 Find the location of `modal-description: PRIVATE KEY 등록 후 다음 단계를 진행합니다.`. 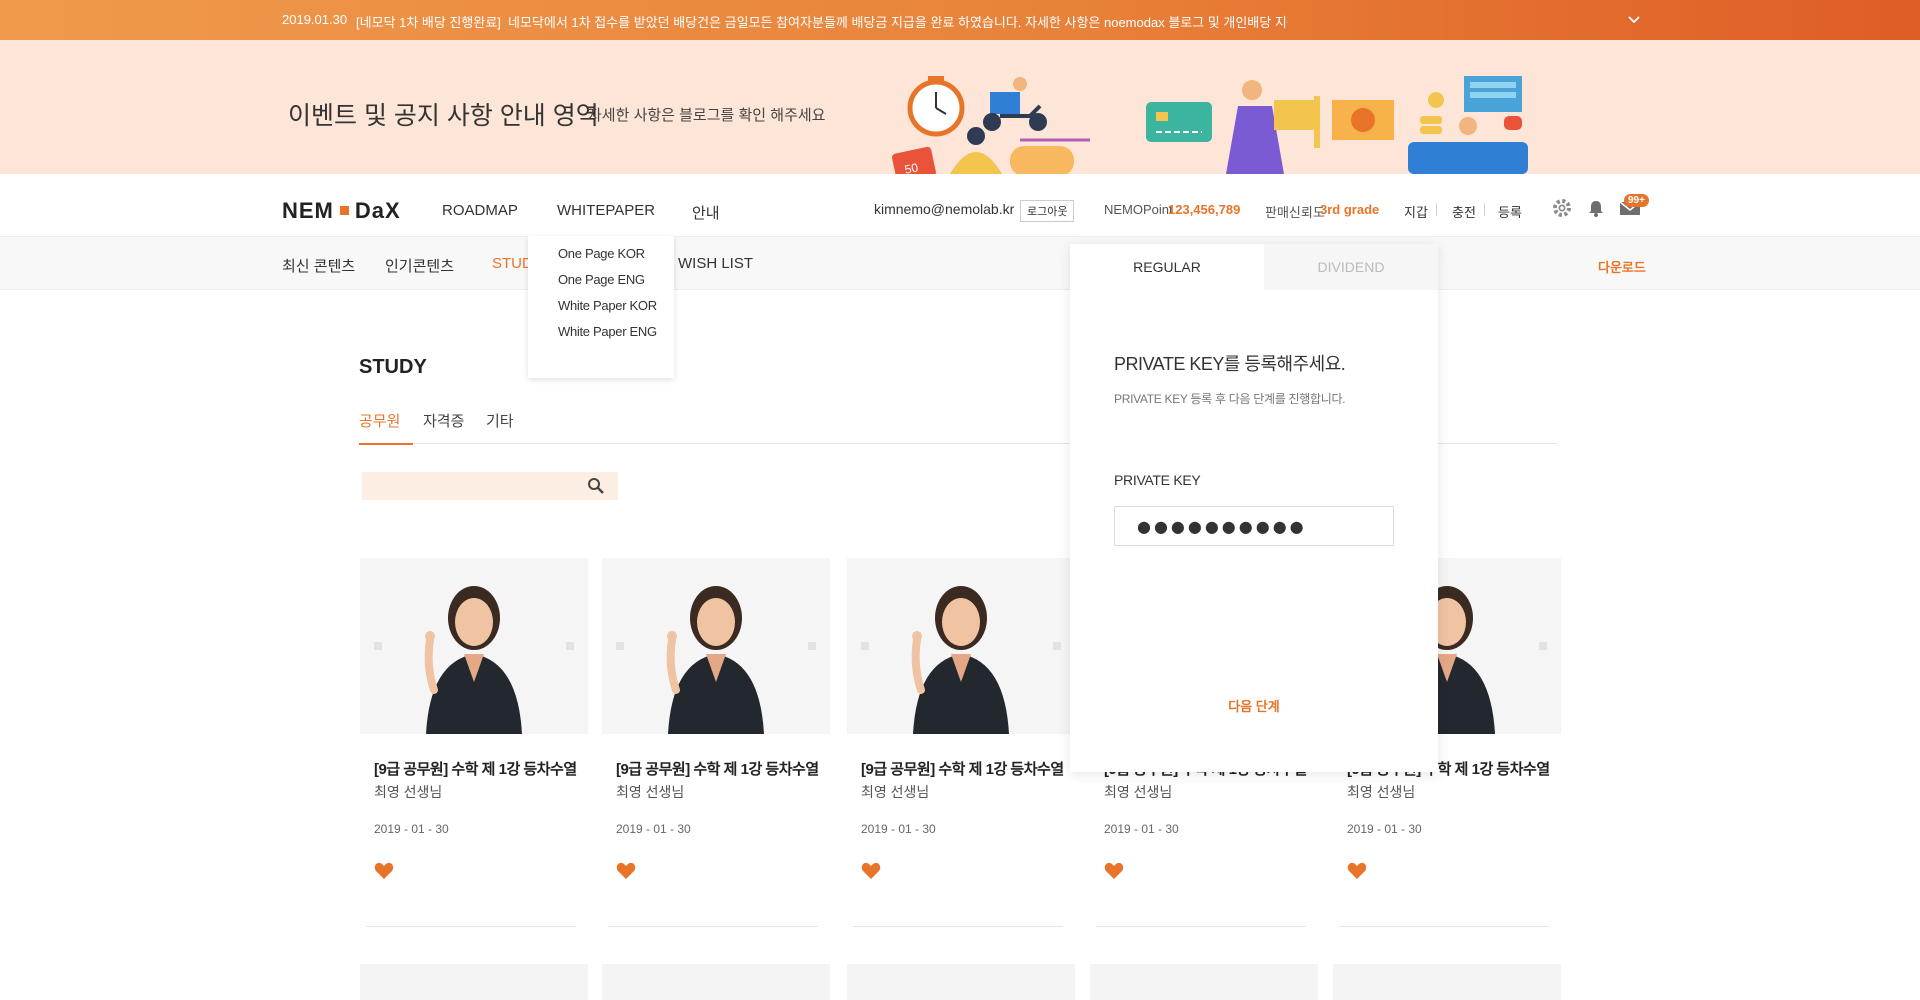

modal-description: PRIVATE KEY 등록 후 다음 단계를 진행합니다. is located at coordinates (1230, 399).